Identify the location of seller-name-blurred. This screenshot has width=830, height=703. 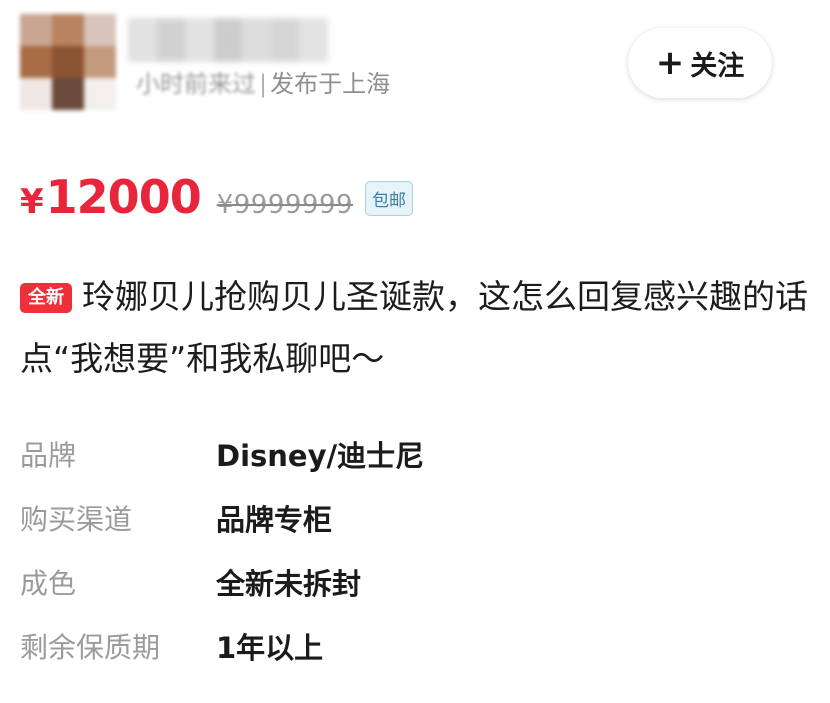
(228, 40).